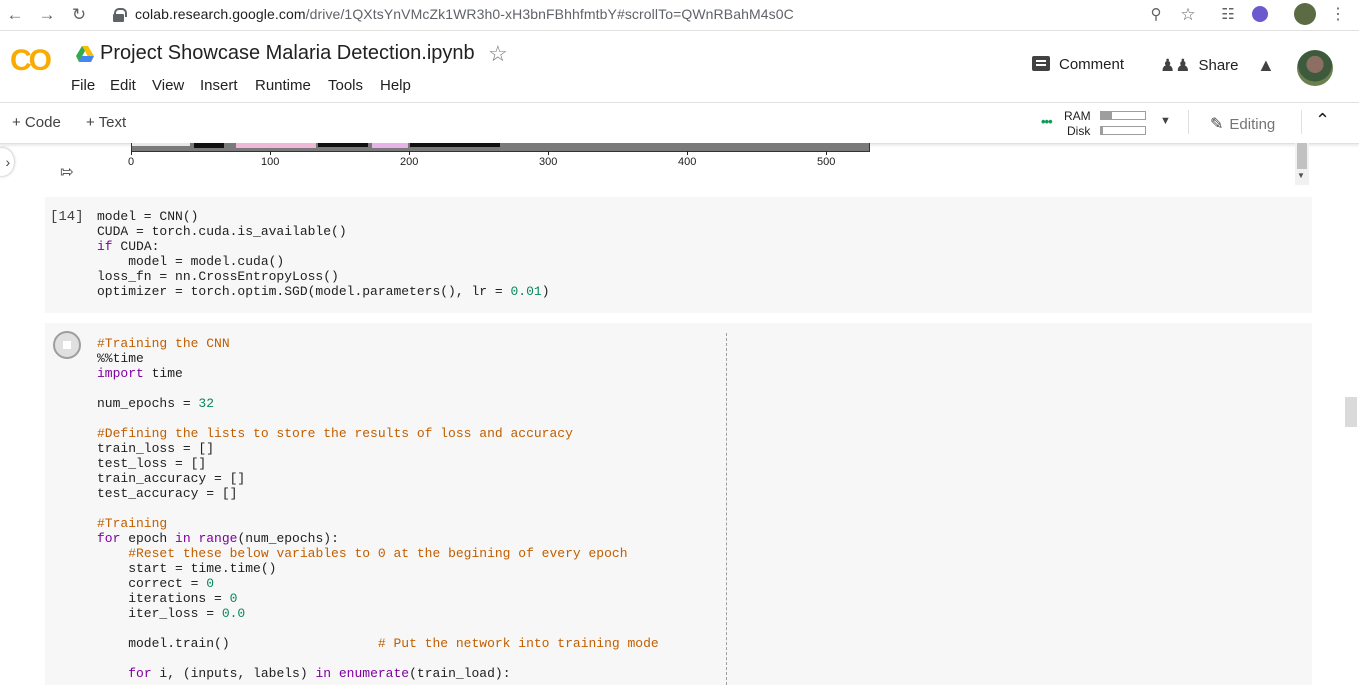  What do you see at coordinates (1047, 121) in the screenshot?
I see `runtime-status-icon: •••` at bounding box center [1047, 121].